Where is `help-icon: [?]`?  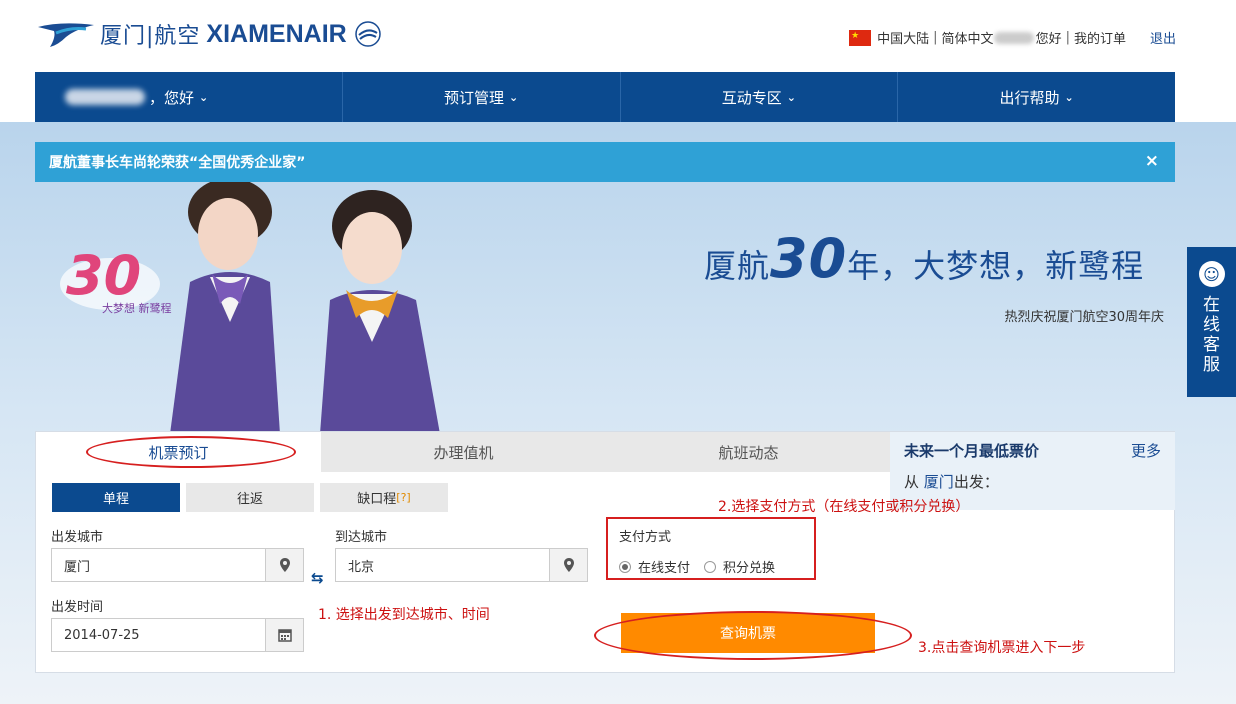 help-icon: [?] is located at coordinates (403, 497).